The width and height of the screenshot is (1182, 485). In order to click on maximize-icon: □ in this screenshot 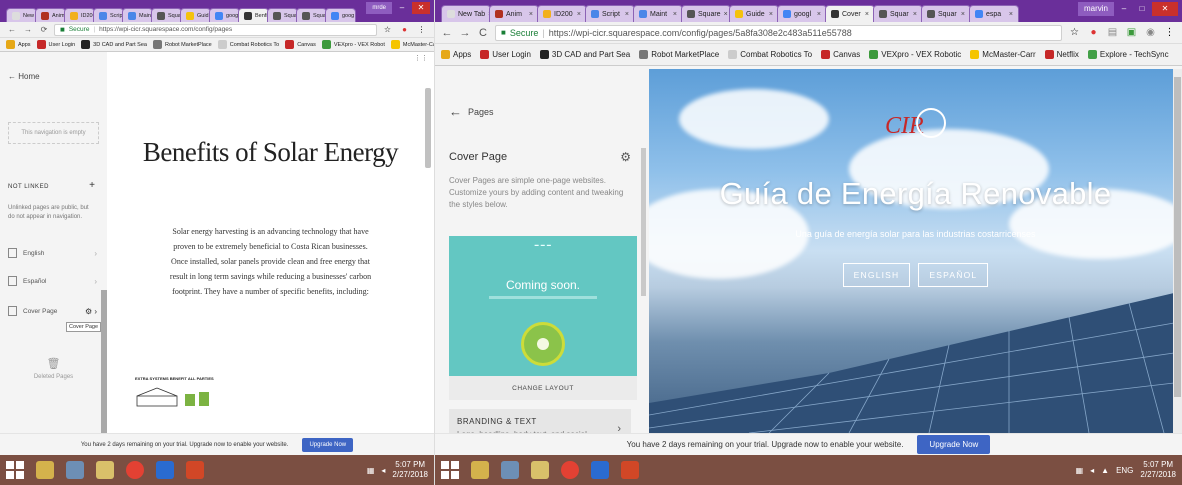, I will do `click(1142, 9)`.